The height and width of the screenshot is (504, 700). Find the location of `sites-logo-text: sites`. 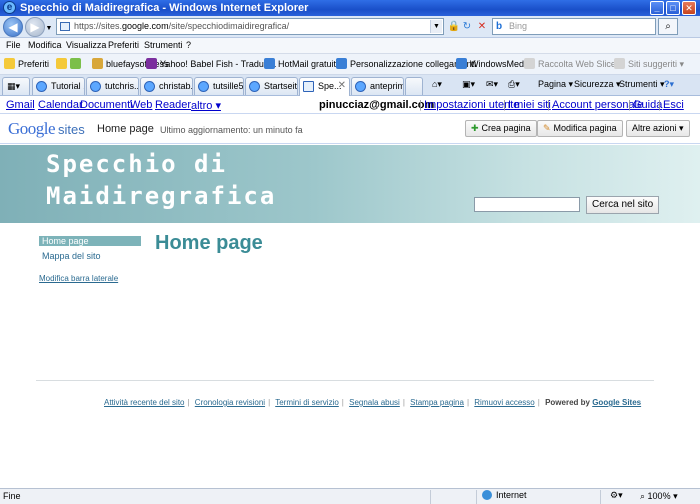

sites-logo-text: sites is located at coordinates (71, 129).